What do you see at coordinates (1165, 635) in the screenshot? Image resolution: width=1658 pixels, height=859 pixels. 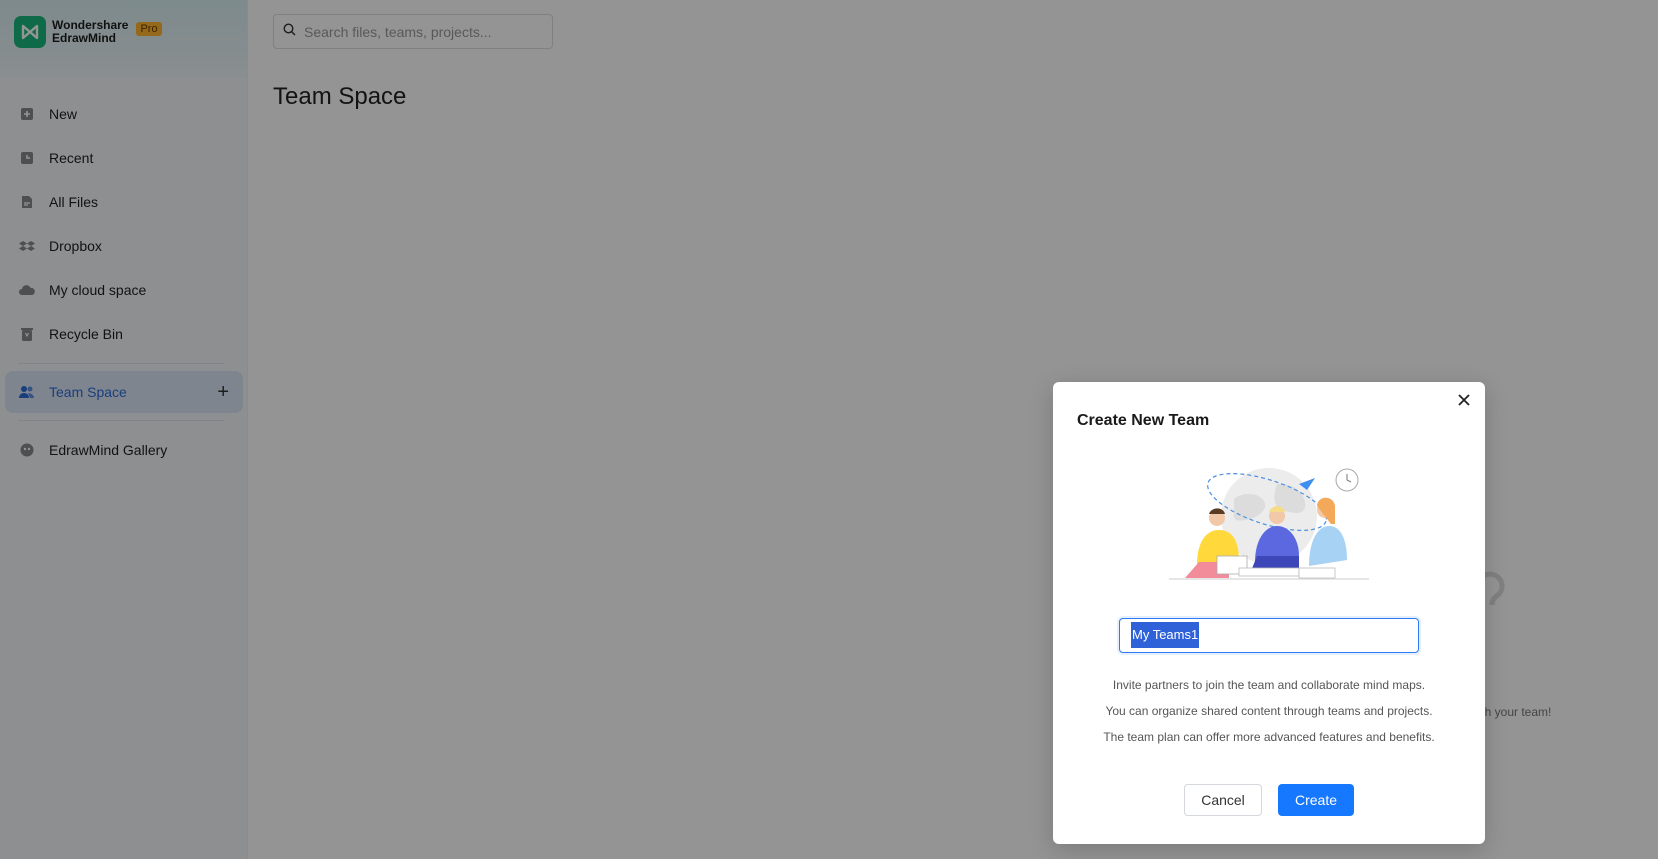 I see `team-name-selection: My Teams1` at bounding box center [1165, 635].